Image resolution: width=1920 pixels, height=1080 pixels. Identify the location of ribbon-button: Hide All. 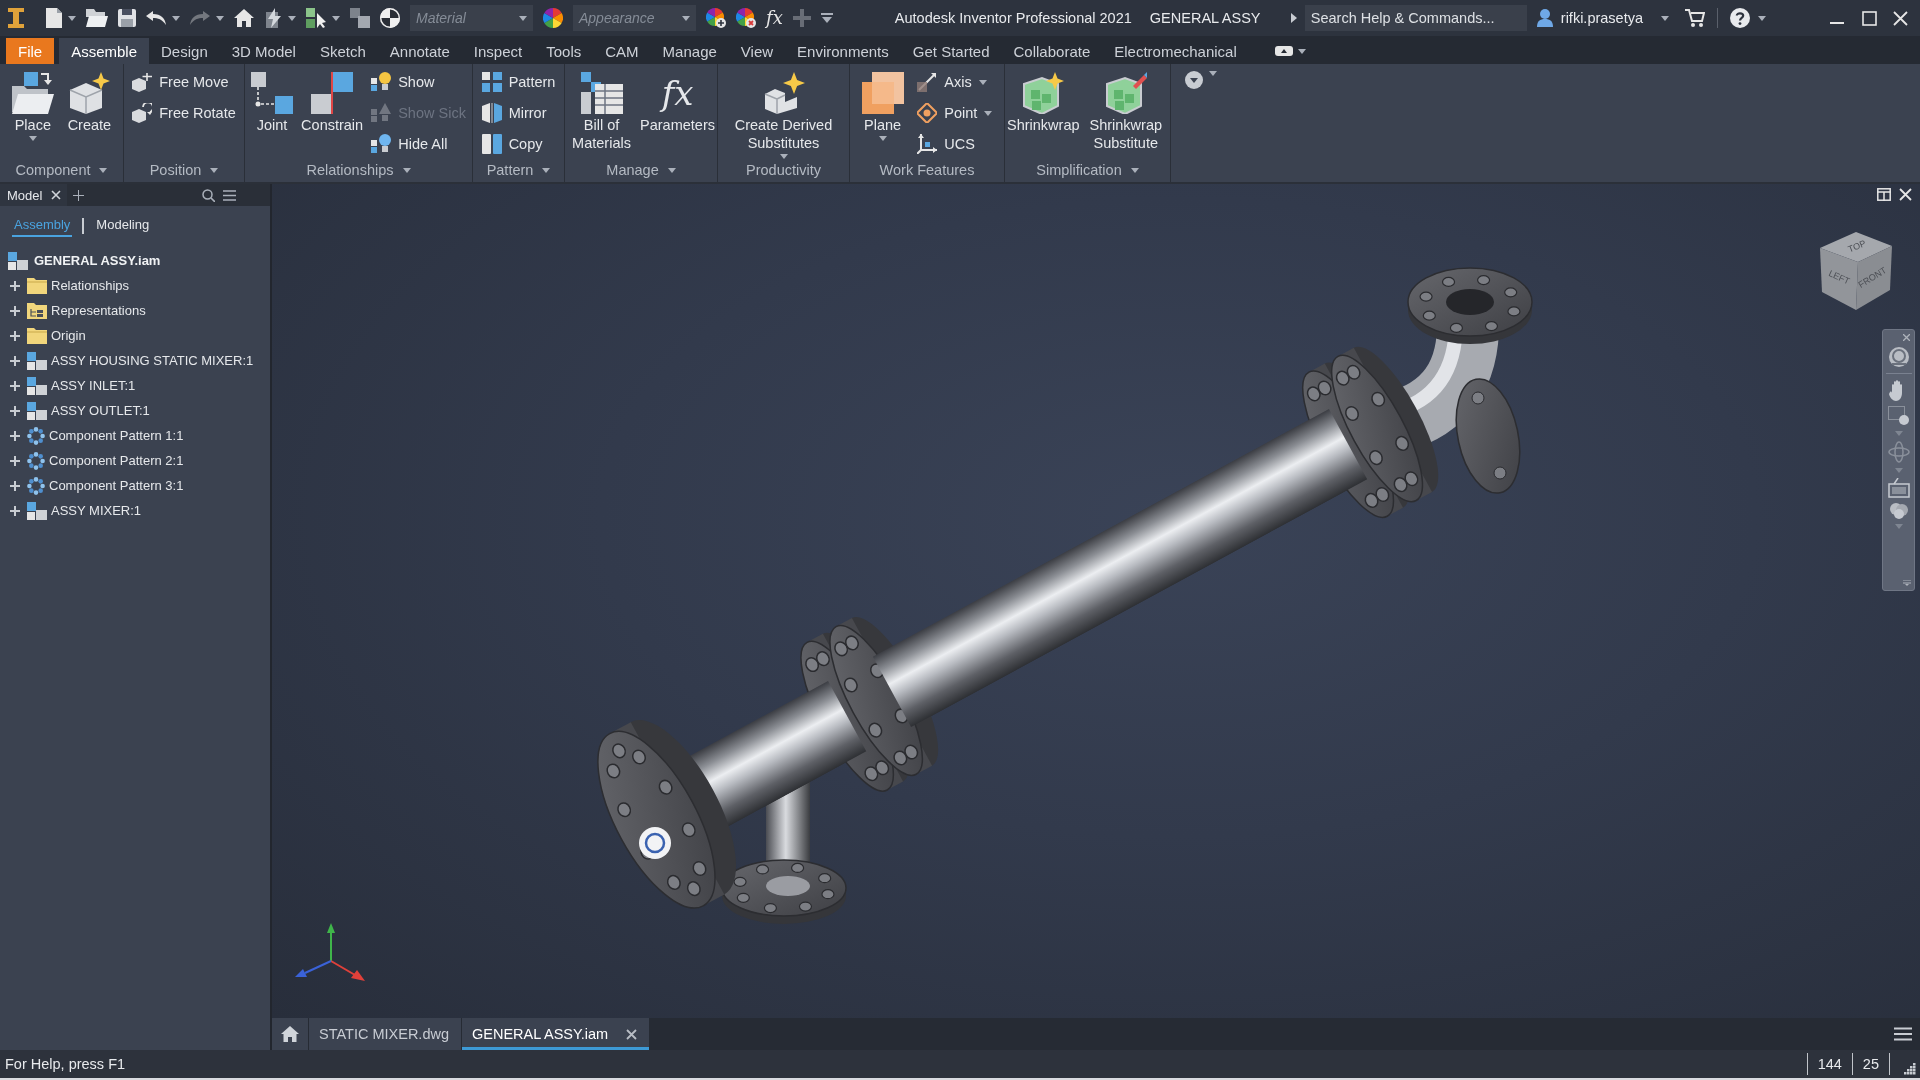
(418, 144).